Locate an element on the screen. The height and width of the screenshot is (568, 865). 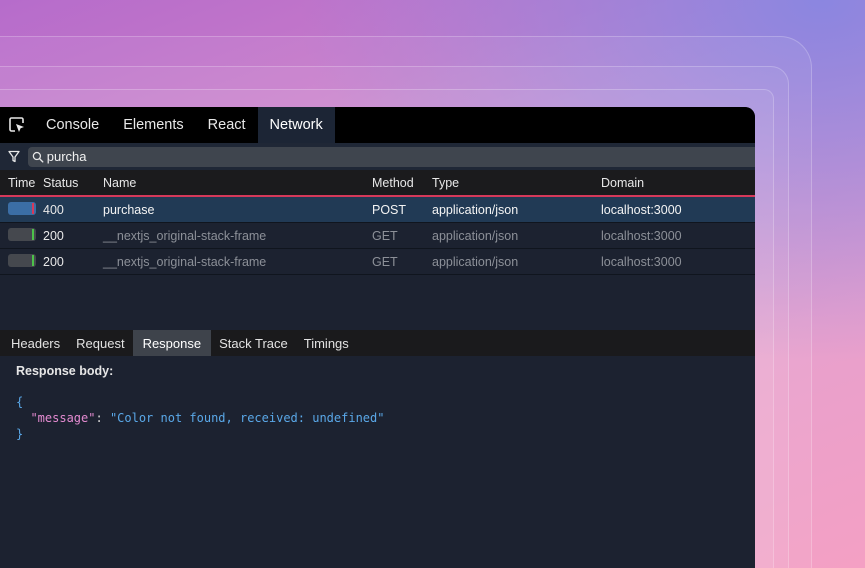
devtools-tabbar: Console Elements React Network is located at coordinates (377, 125).